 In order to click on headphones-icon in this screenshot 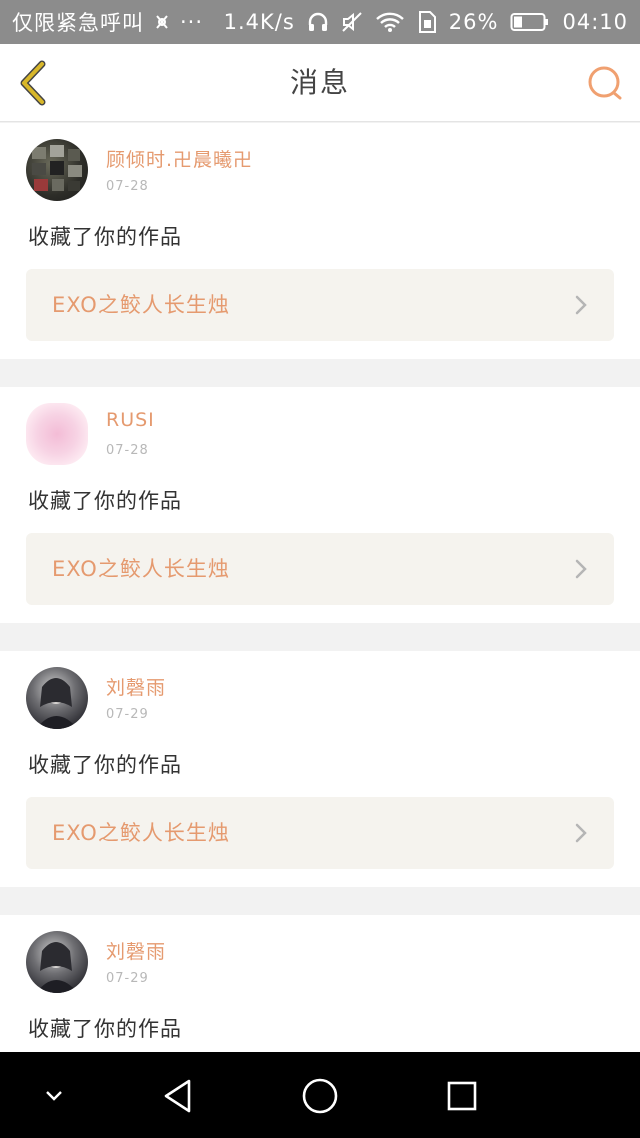, I will do `click(318, 22)`.